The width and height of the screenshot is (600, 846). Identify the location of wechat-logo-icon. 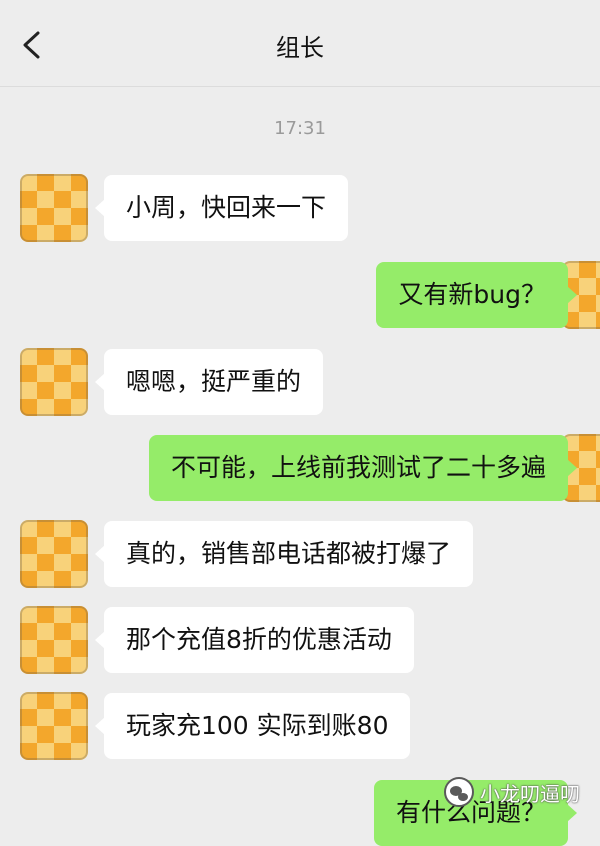
(459, 792).